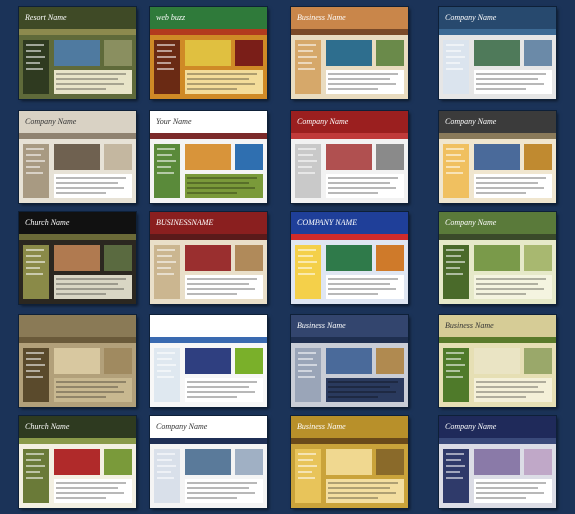  Describe the element at coordinates (208, 223) in the screenshot. I see `thumbnail-header: BUSINESSNAME` at that location.